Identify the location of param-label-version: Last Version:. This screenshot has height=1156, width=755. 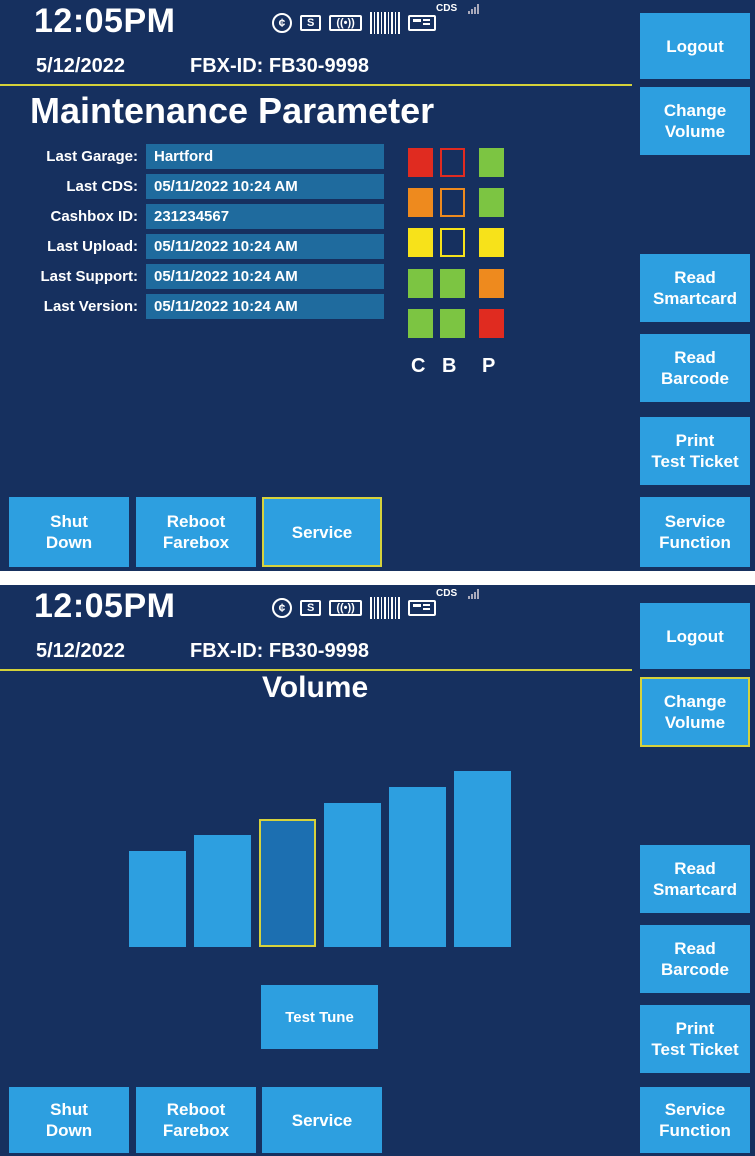
(90, 306).